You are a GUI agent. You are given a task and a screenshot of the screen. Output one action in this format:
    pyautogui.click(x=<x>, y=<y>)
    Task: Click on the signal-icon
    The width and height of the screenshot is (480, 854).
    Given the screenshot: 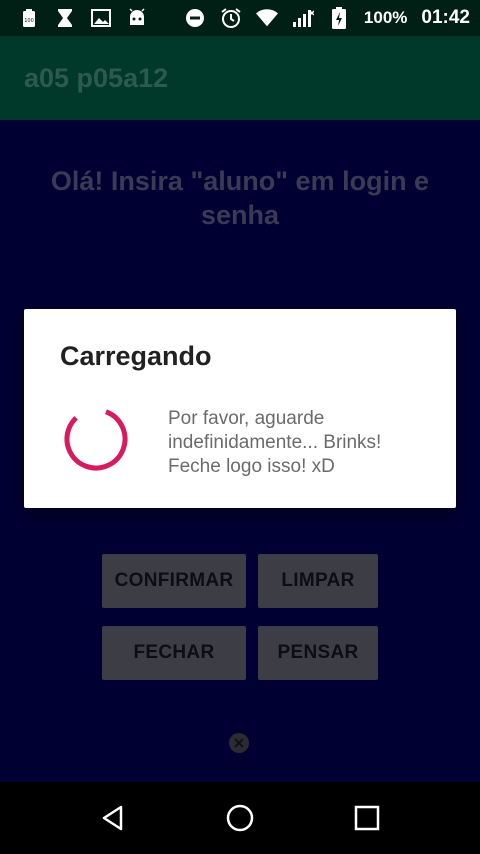 What is the action you would take?
    pyautogui.click(x=303, y=18)
    